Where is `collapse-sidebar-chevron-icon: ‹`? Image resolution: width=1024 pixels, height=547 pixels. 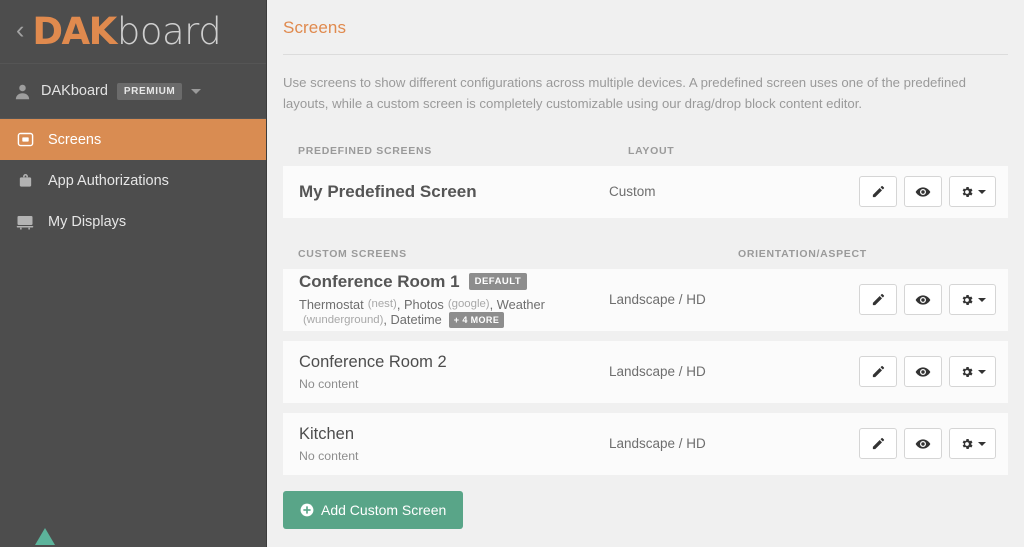 collapse-sidebar-chevron-icon: ‹ is located at coordinates (20, 30).